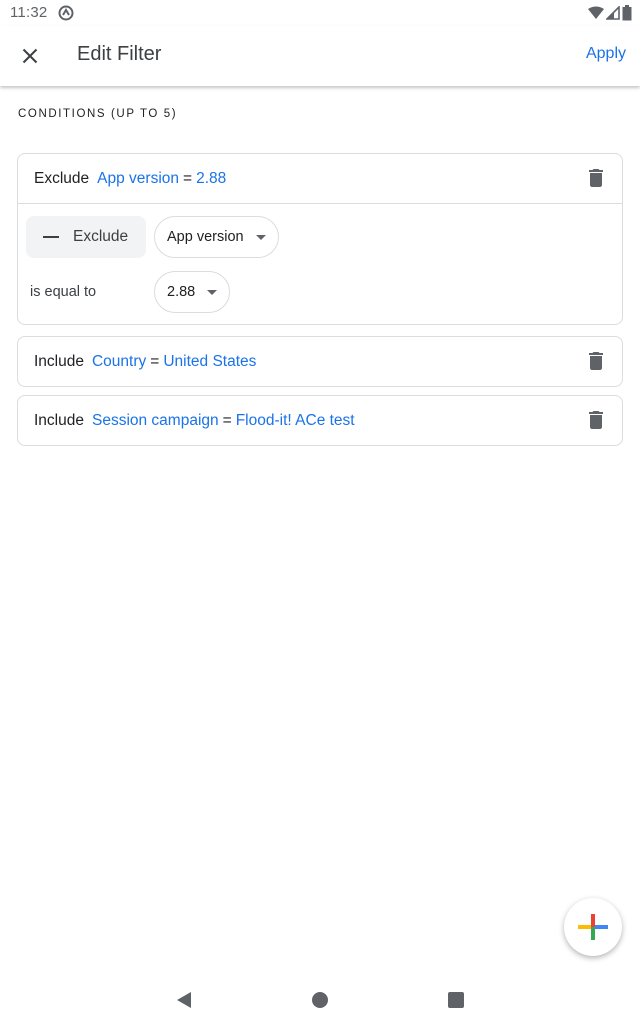 The image size is (640, 1024). I want to click on condition-dimension: Session campaign, so click(155, 420).